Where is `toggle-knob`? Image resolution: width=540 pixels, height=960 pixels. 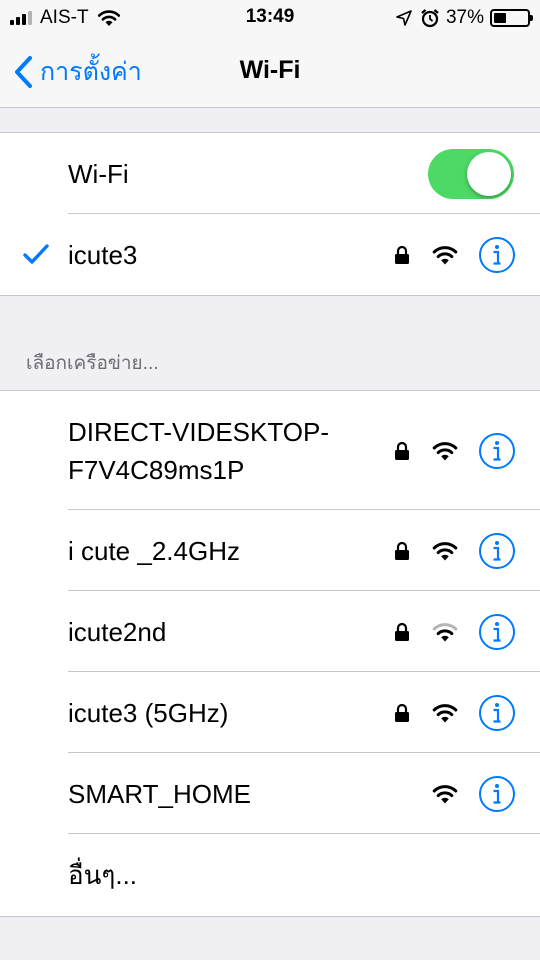 toggle-knob is located at coordinates (489, 174).